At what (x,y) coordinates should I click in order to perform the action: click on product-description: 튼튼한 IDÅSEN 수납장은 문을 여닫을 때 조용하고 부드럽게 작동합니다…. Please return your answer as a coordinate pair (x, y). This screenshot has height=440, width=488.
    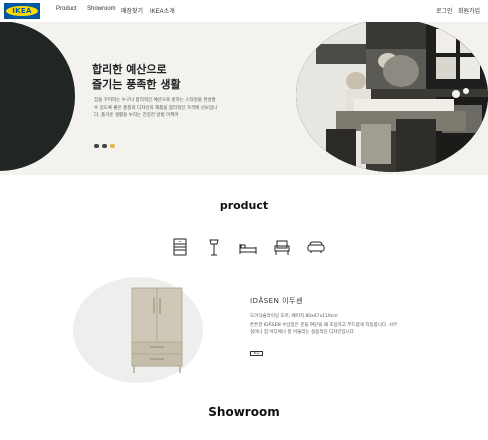
    Looking at the image, I should click on (324, 329).